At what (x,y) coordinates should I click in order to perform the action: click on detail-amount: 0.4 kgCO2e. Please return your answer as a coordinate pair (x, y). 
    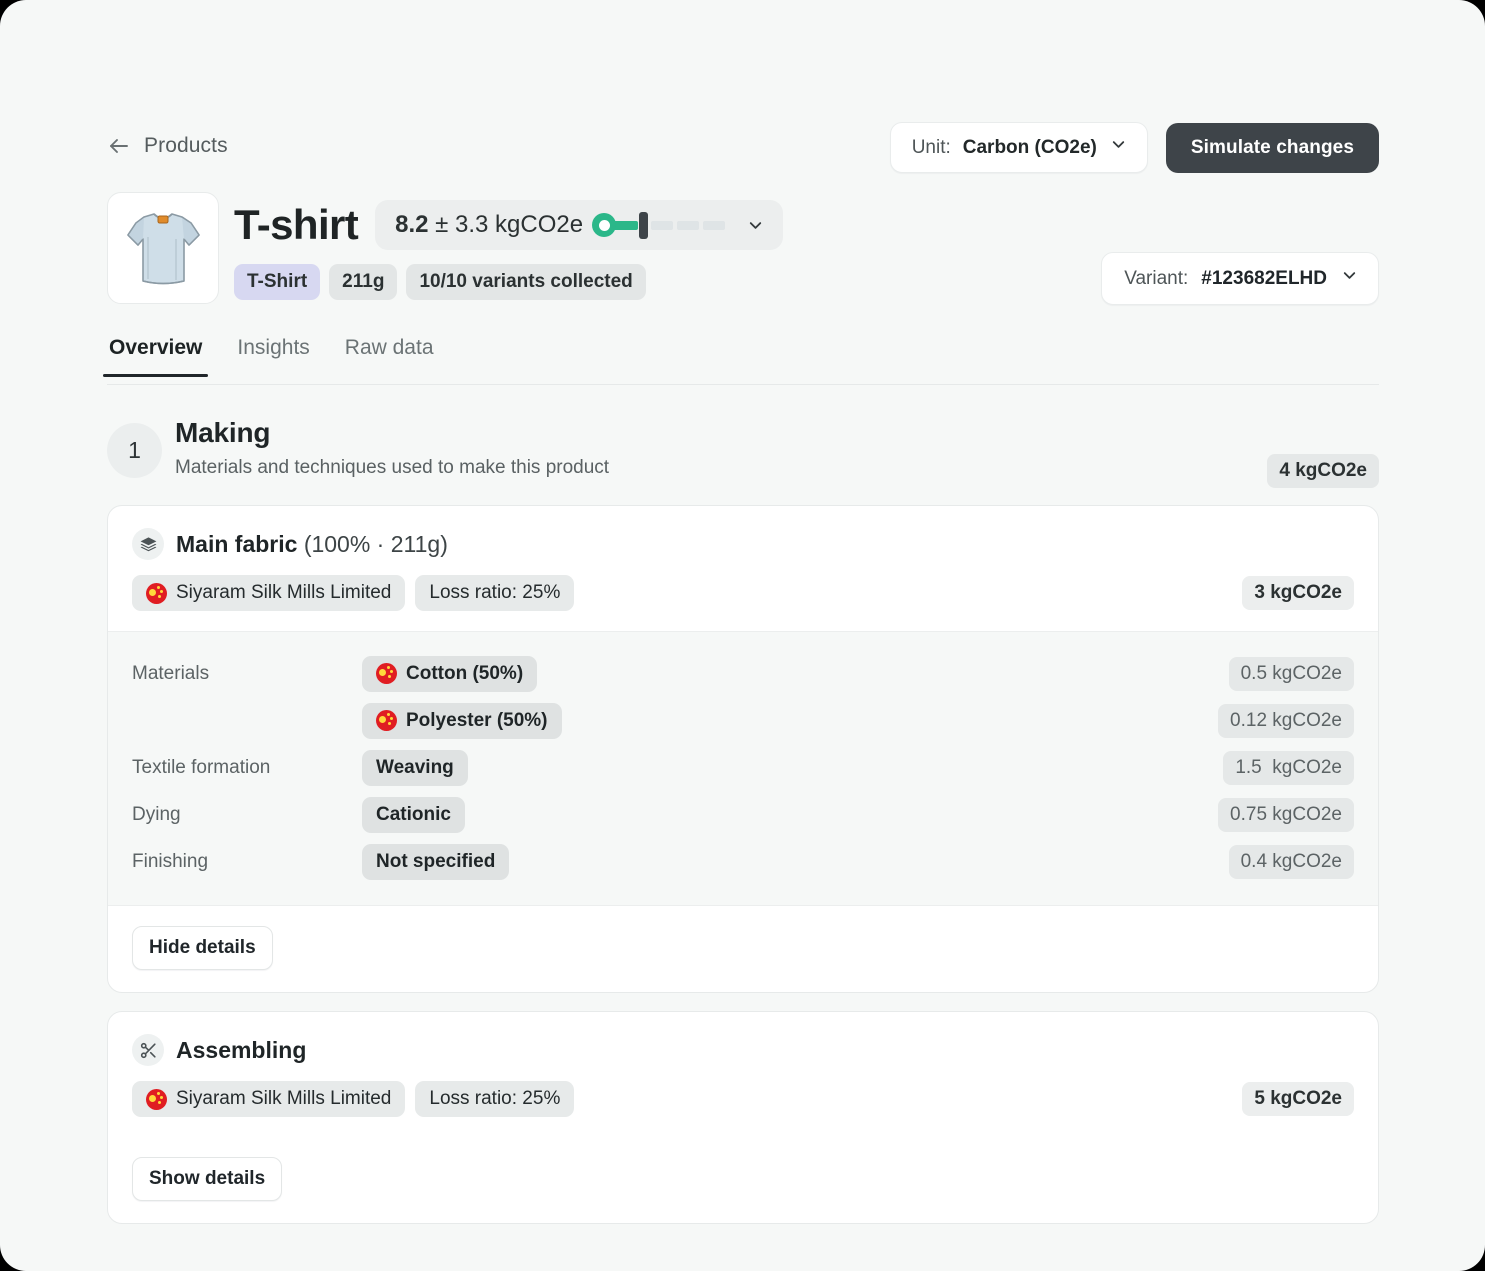
    Looking at the image, I should click on (1291, 861).